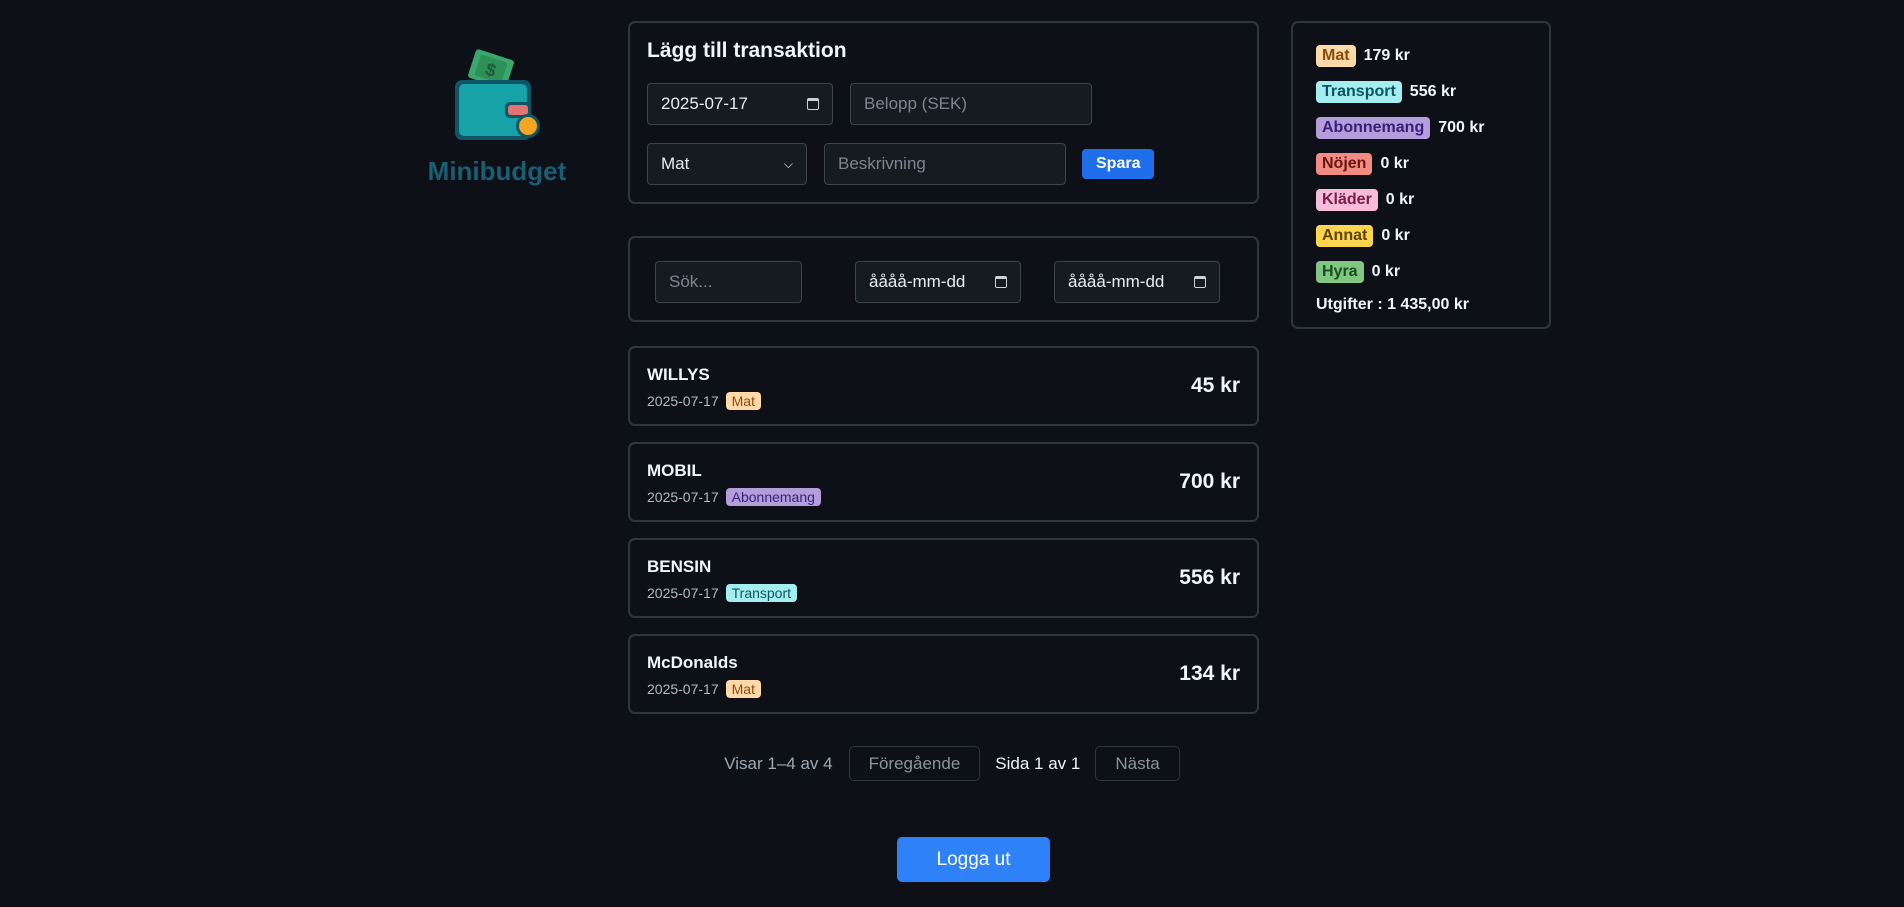 Image resolution: width=1904 pixels, height=907 pixels. Describe the element at coordinates (943, 482) in the screenshot. I see `transaction-item: MOBIL 2025-07-17 Abonnemang 700 kr` at that location.